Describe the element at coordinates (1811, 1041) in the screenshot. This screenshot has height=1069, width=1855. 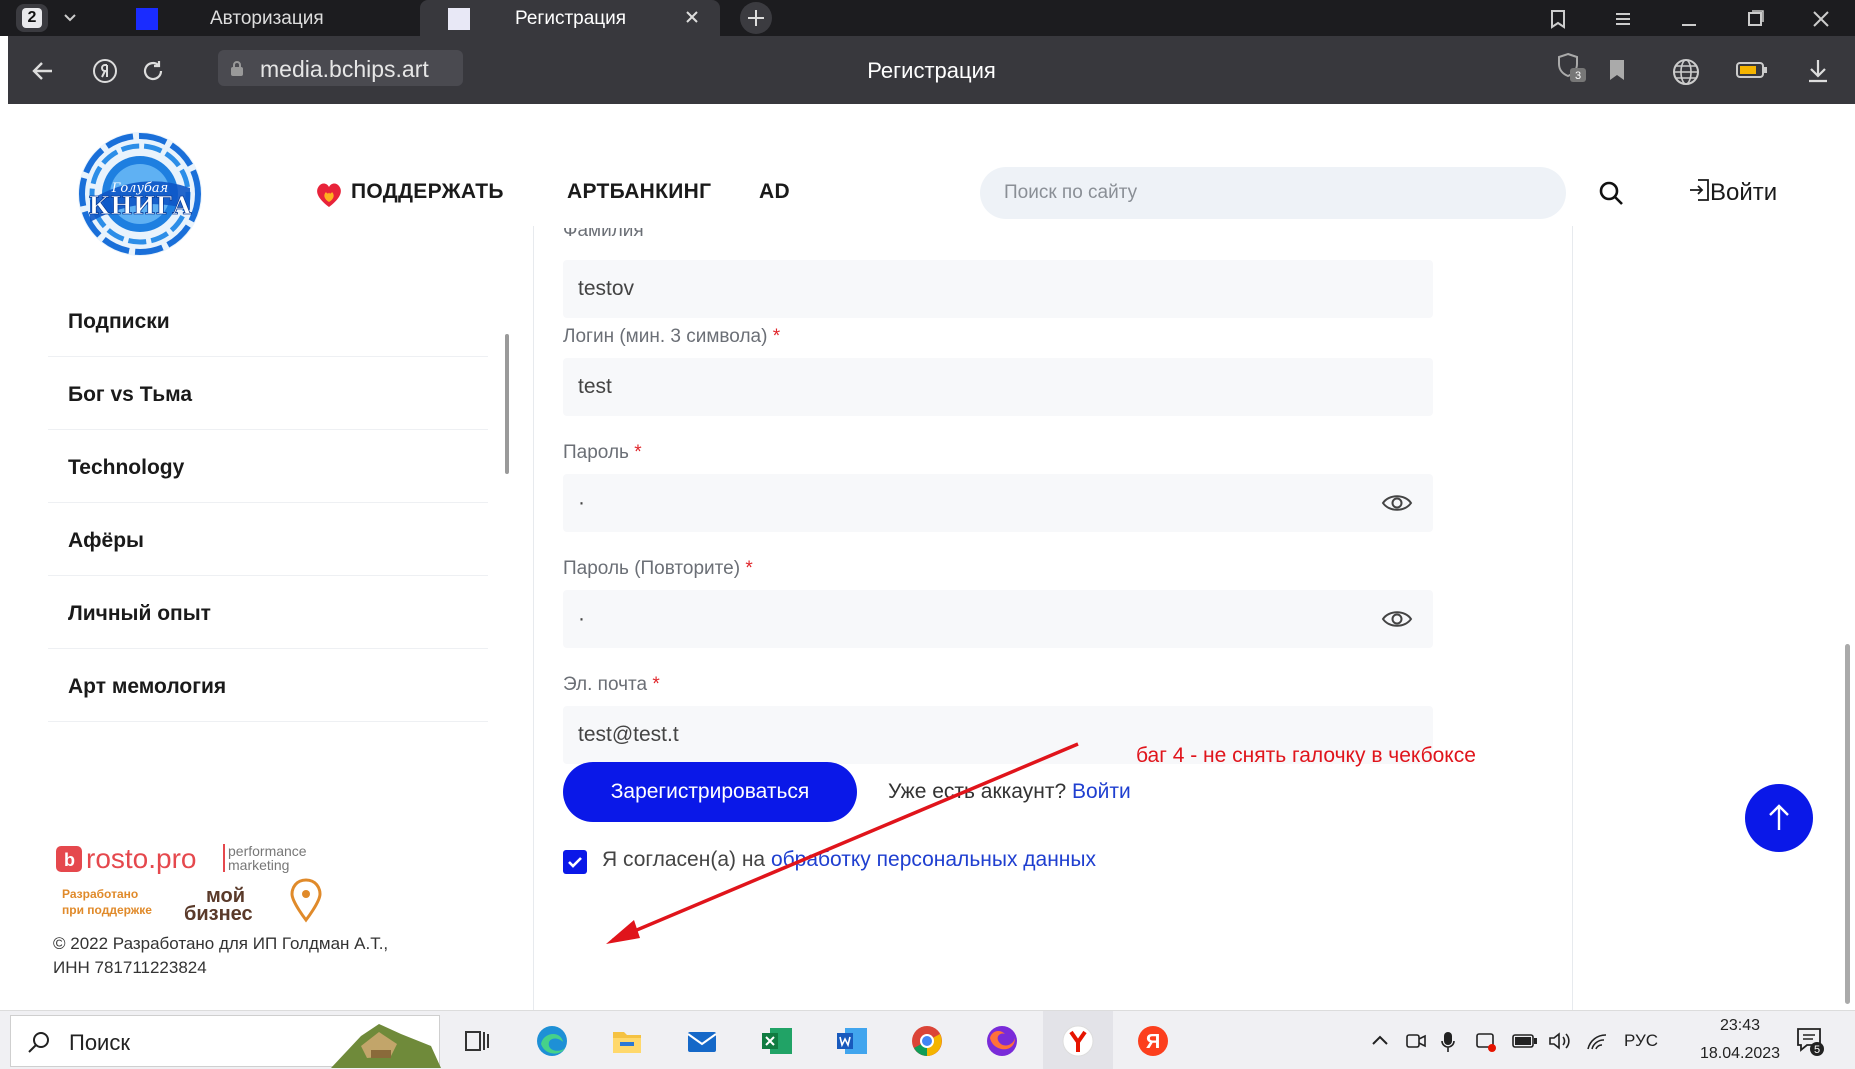
I see `notifications-icon: 5` at that location.